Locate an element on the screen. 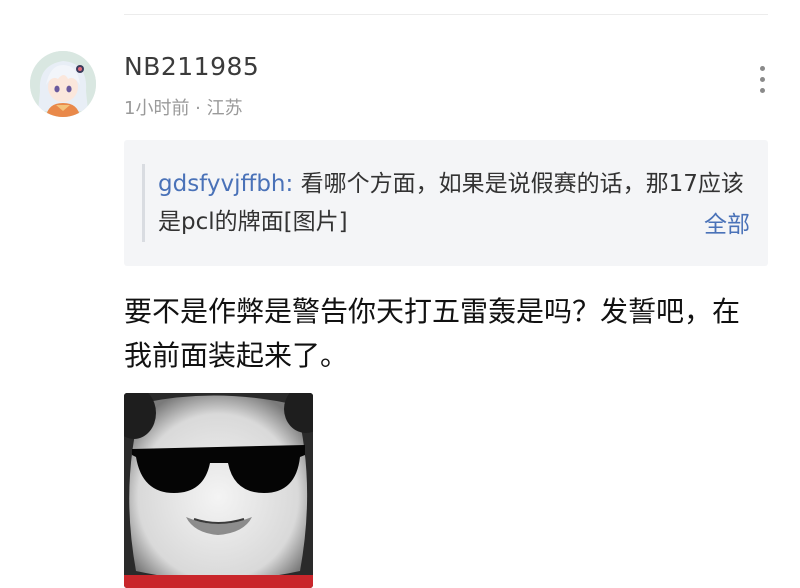 This screenshot has height=588, width=800. more-options-icon is located at coordinates (762, 84).